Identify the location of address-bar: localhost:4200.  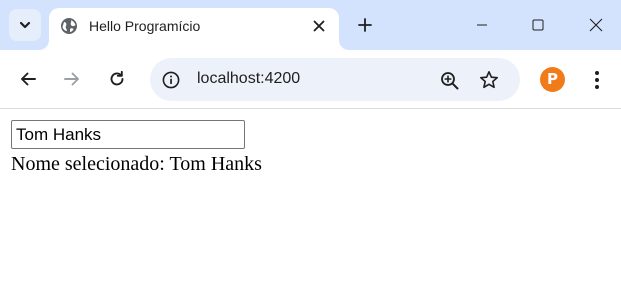
(335, 79).